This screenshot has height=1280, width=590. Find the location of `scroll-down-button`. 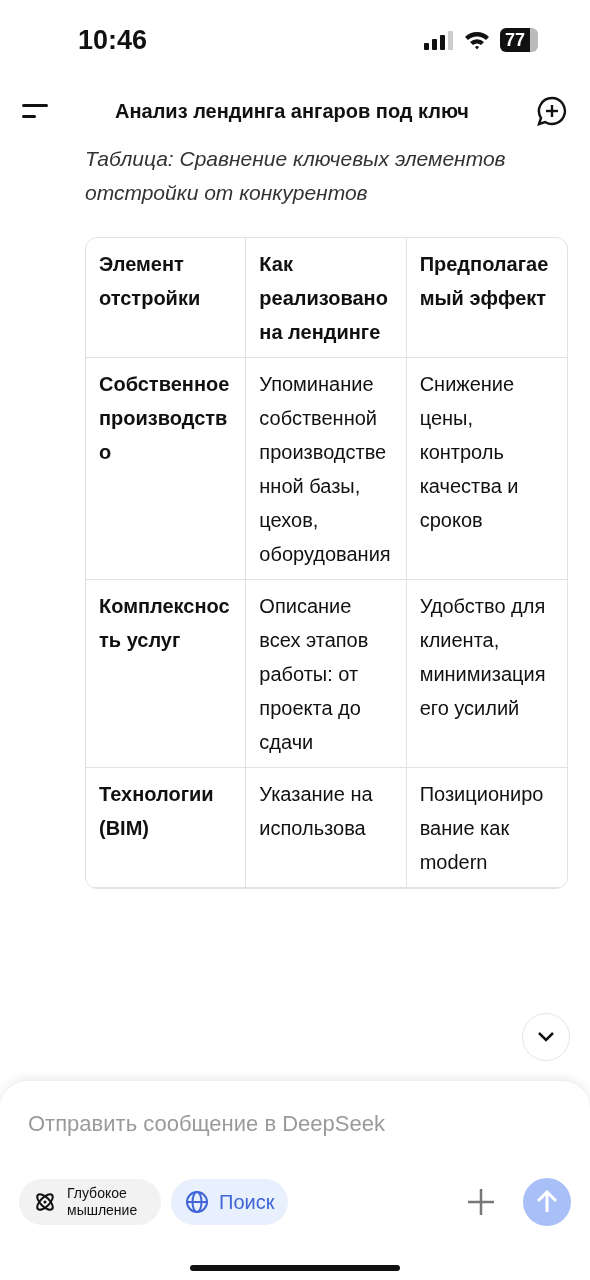

scroll-down-button is located at coordinates (546, 1037).